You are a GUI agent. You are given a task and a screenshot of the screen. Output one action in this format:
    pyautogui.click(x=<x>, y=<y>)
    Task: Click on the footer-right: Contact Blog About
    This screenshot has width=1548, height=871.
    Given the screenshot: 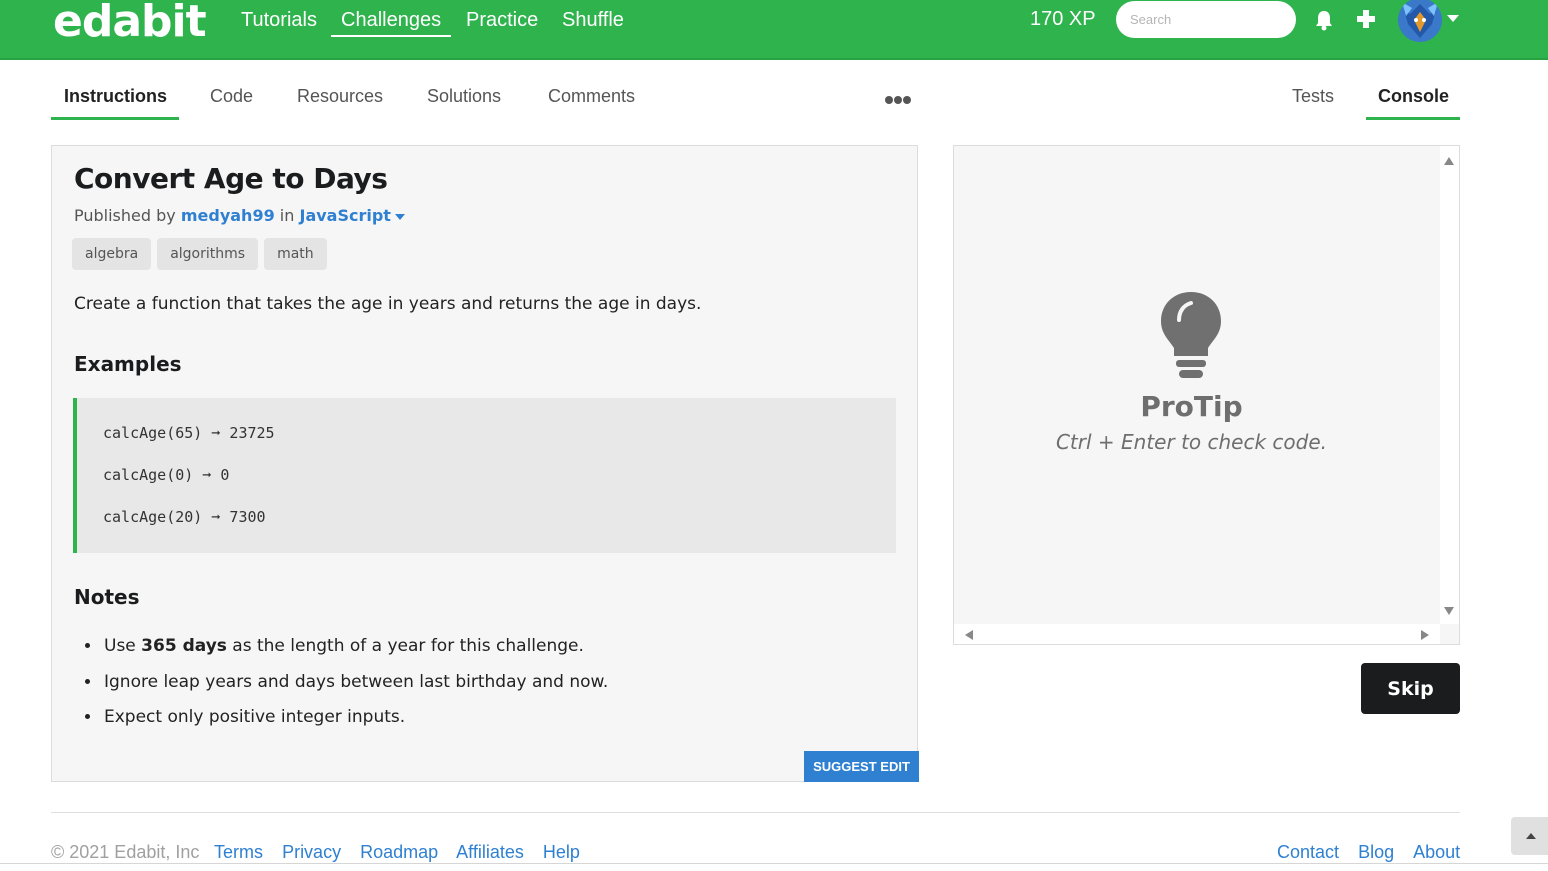 What is the action you would take?
    pyautogui.click(x=1361, y=852)
    